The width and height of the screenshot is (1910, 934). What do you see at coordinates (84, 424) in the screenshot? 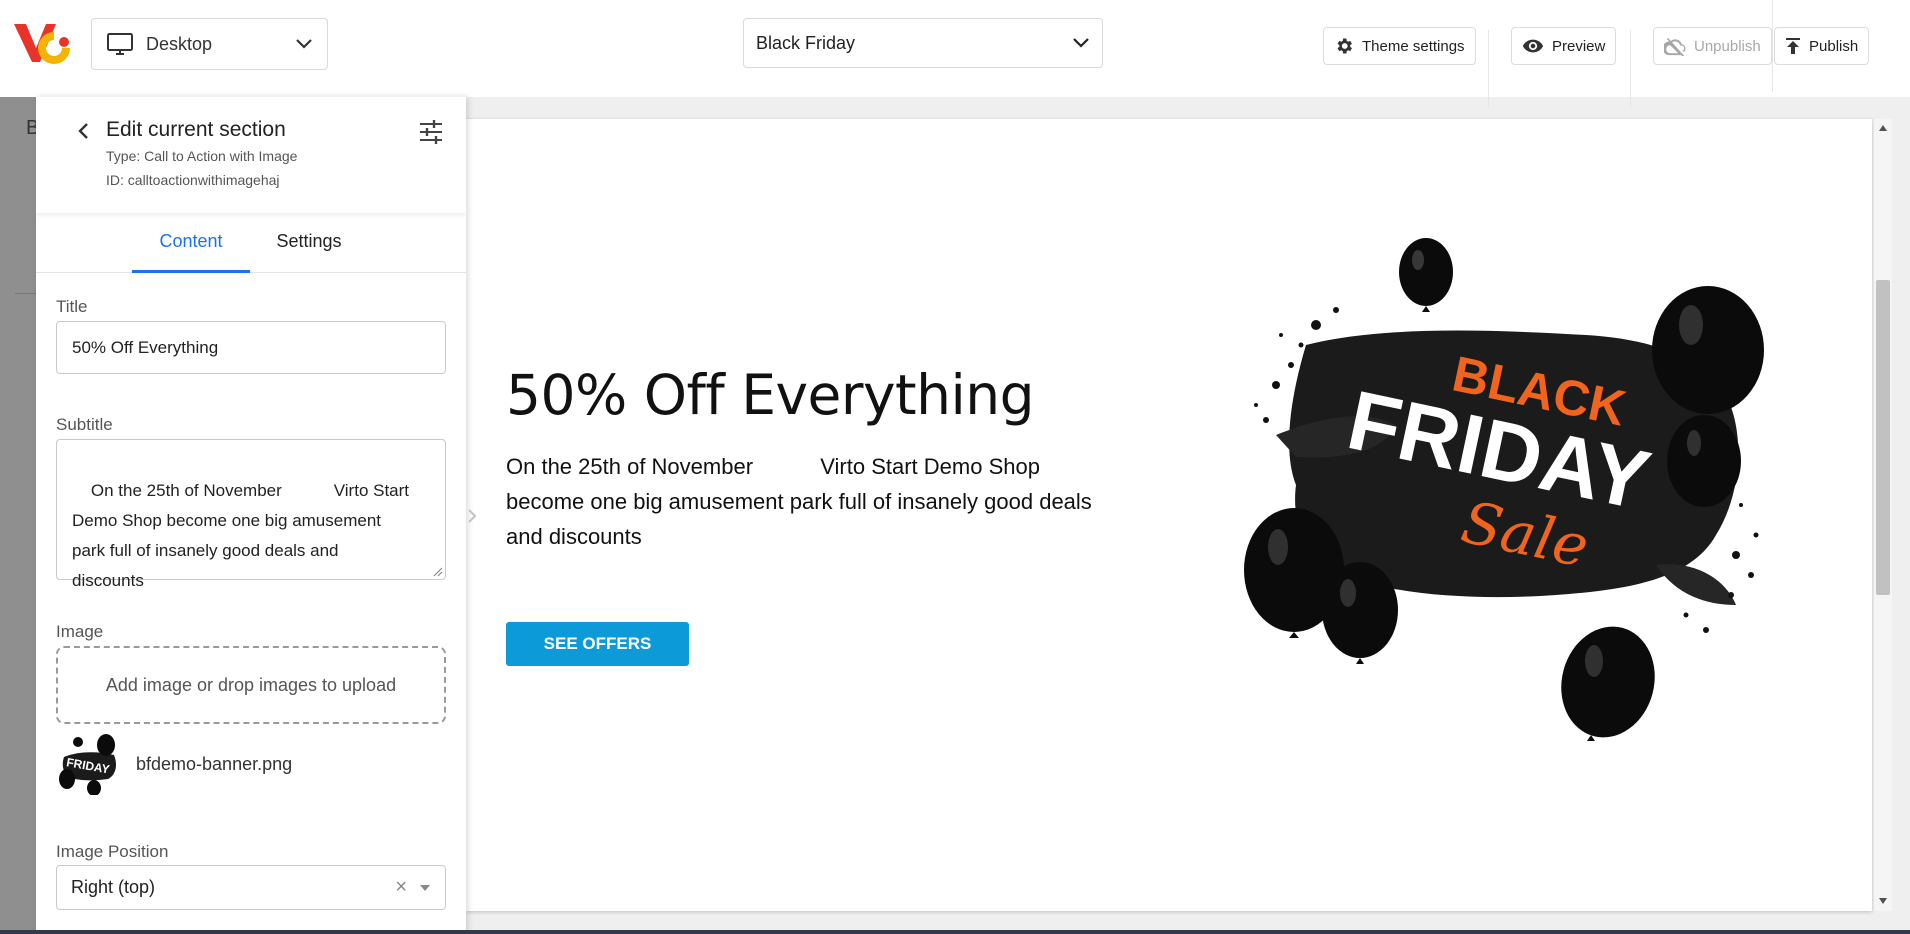
I see `subtitle-field-label: Subtitle` at bounding box center [84, 424].